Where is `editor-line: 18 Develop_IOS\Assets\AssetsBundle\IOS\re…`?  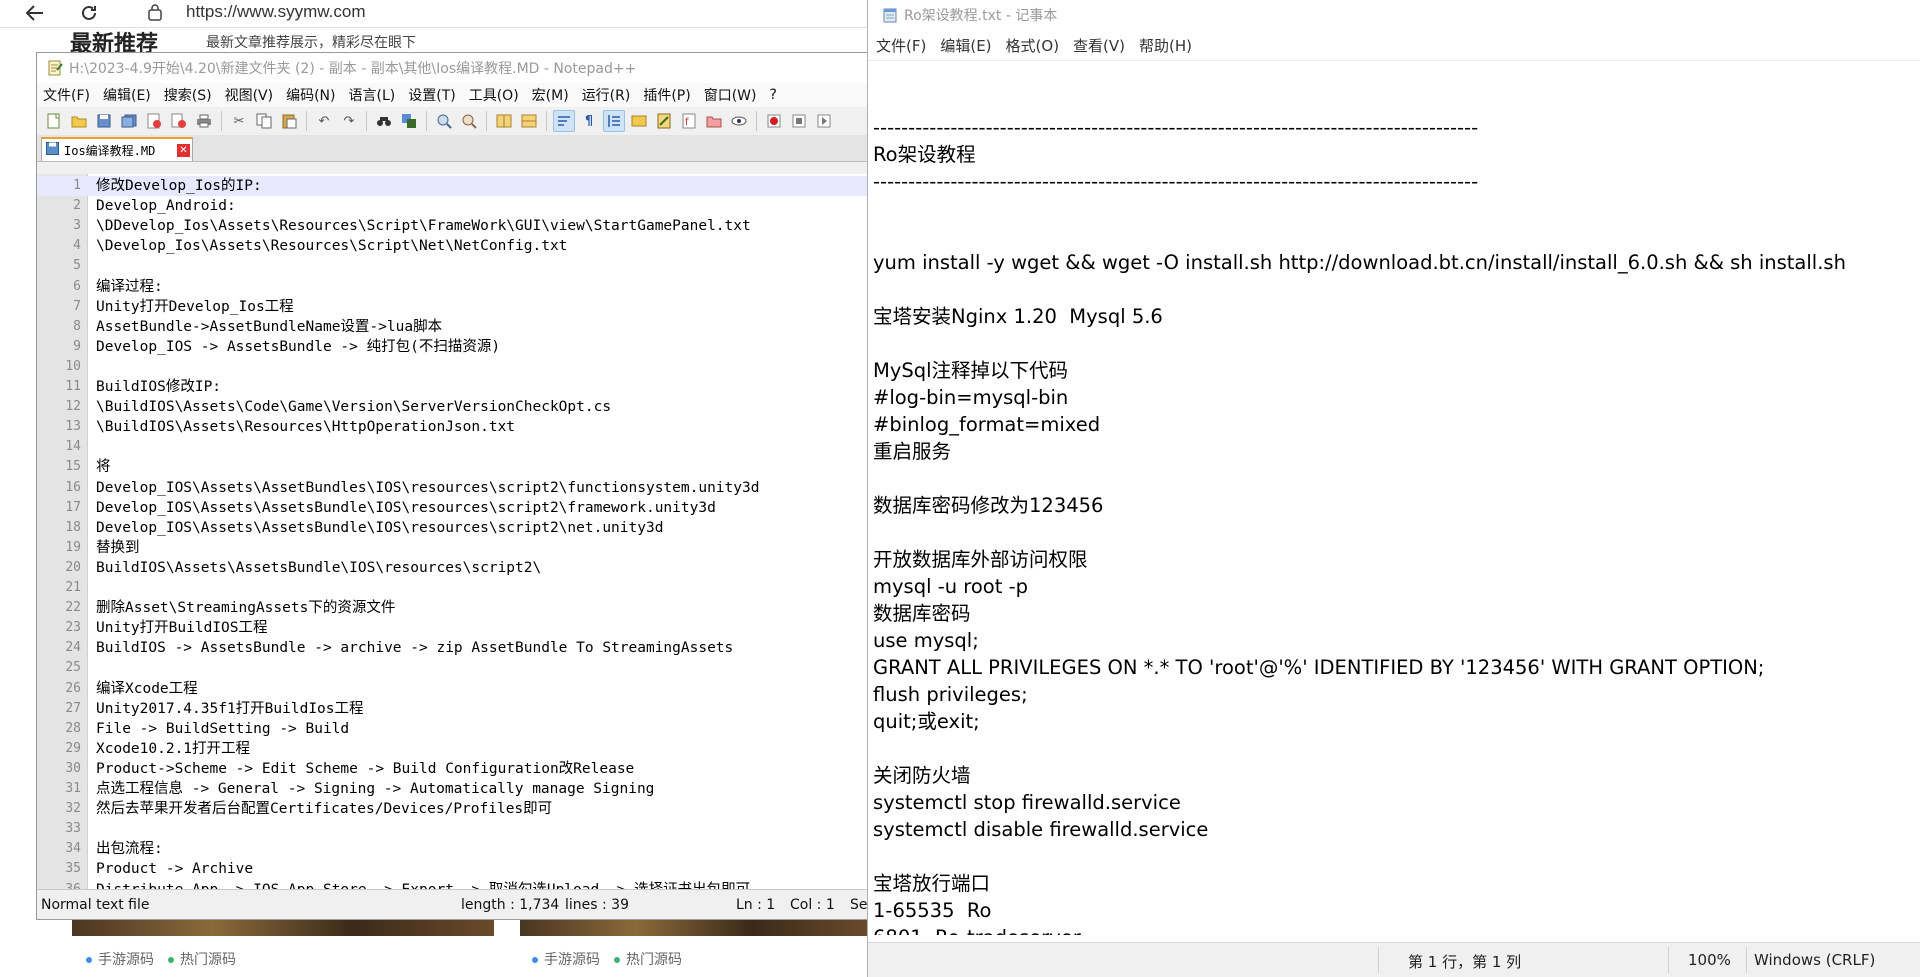
editor-line: 18 Develop_IOS\Assets\AssetsBundle\IOS\re… is located at coordinates (453, 528).